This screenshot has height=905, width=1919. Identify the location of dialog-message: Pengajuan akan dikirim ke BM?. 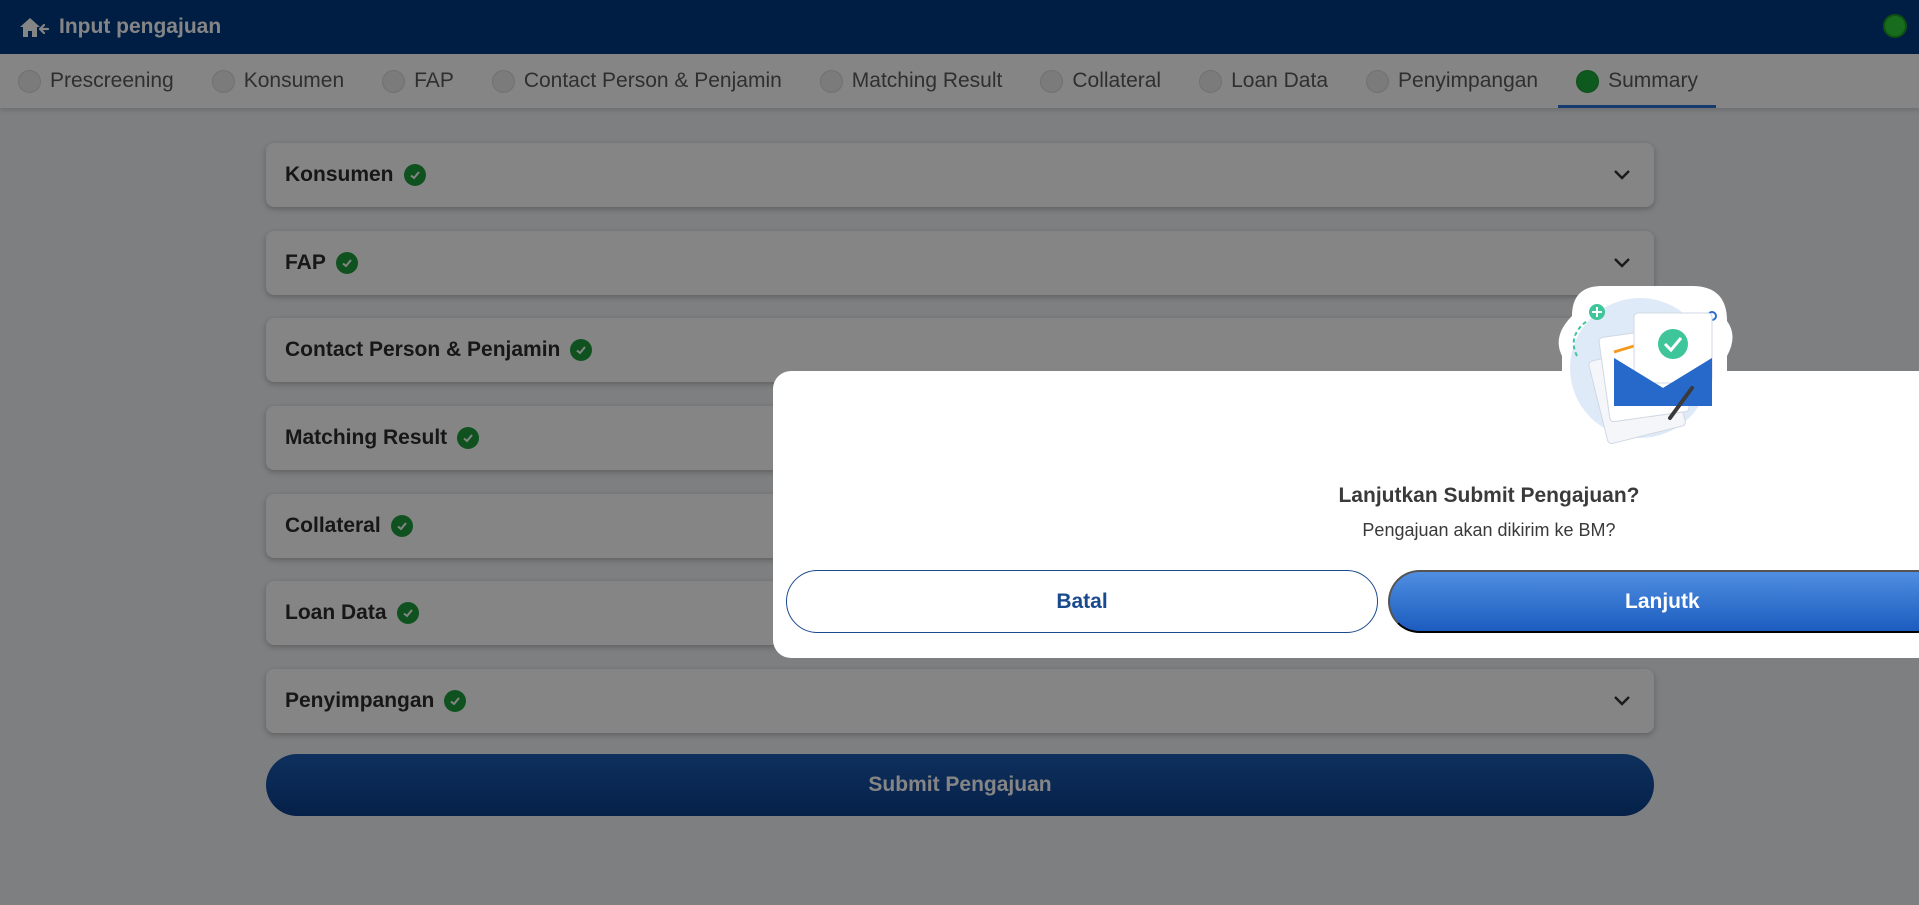
(1489, 530).